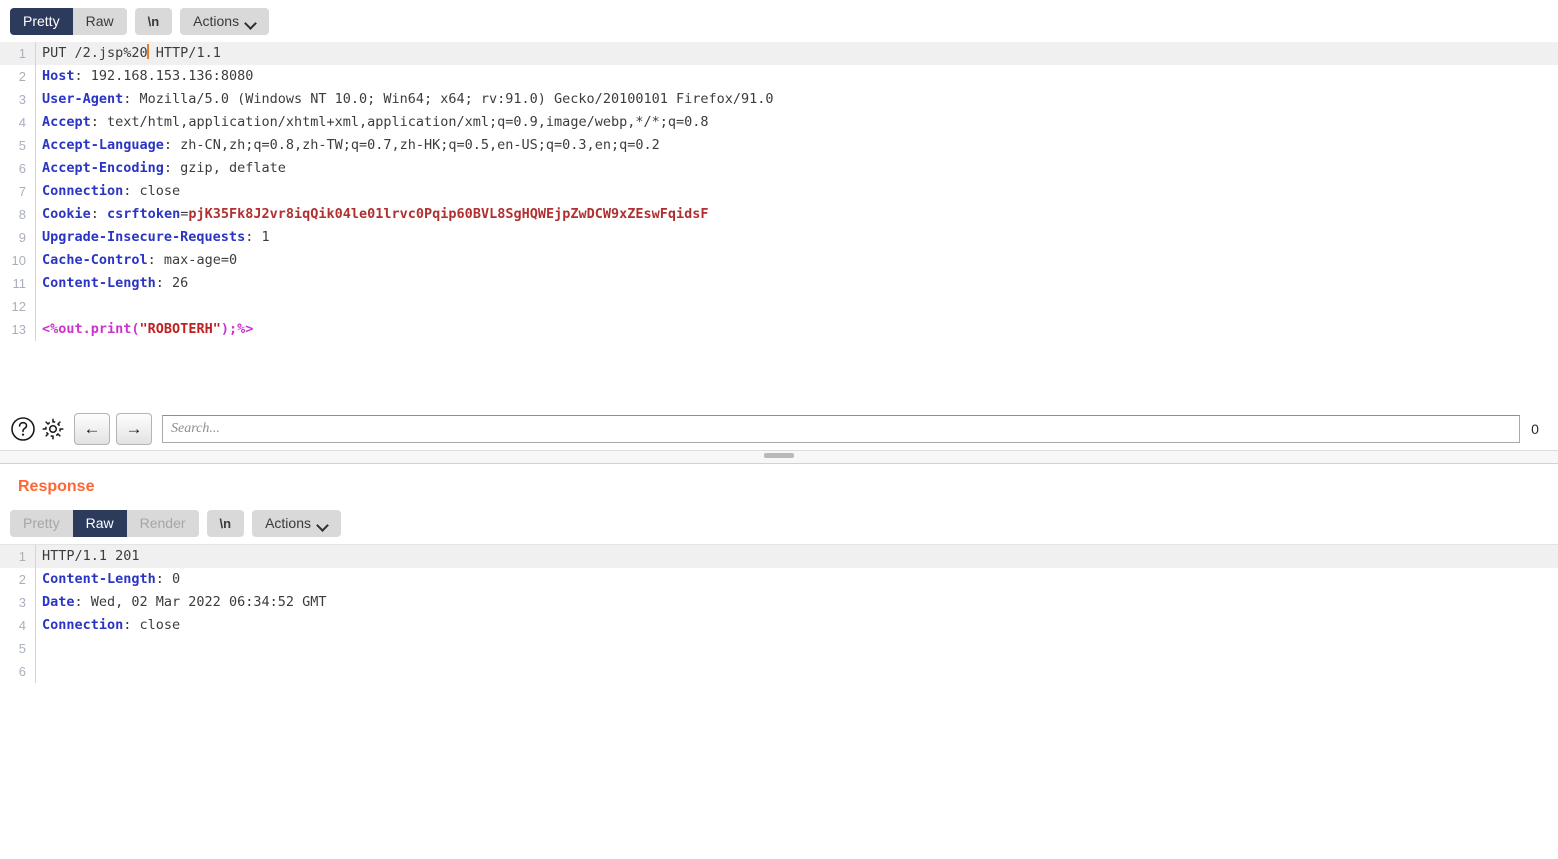 This screenshot has width=1558, height=859. I want to click on editor-line: 6 Accept-Encoding: gzip, deflate, so click(779, 168).